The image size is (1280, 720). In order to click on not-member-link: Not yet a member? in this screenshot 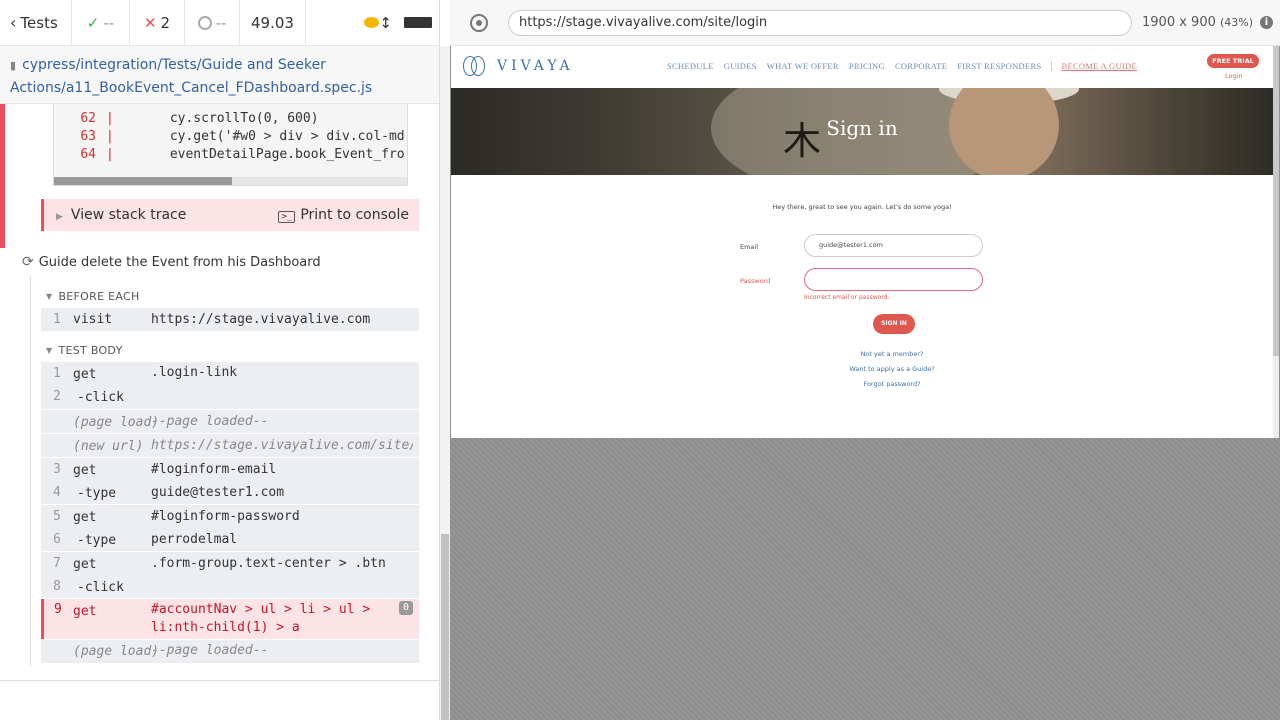, I will do `click(862, 354)`.